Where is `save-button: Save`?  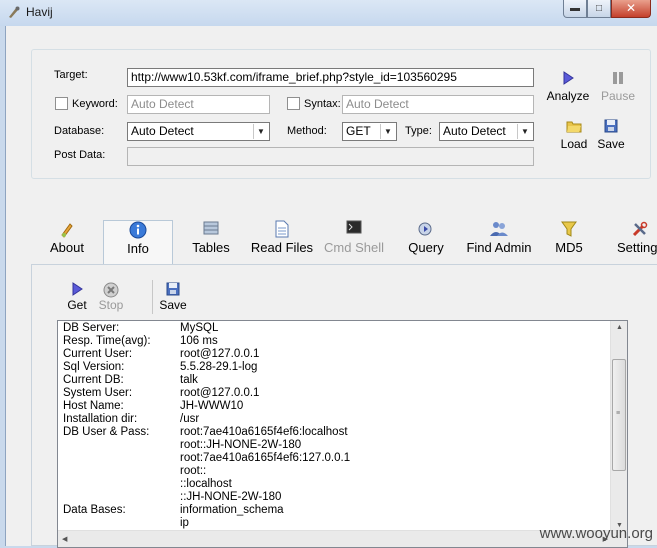 save-button: Save is located at coordinates (611, 135).